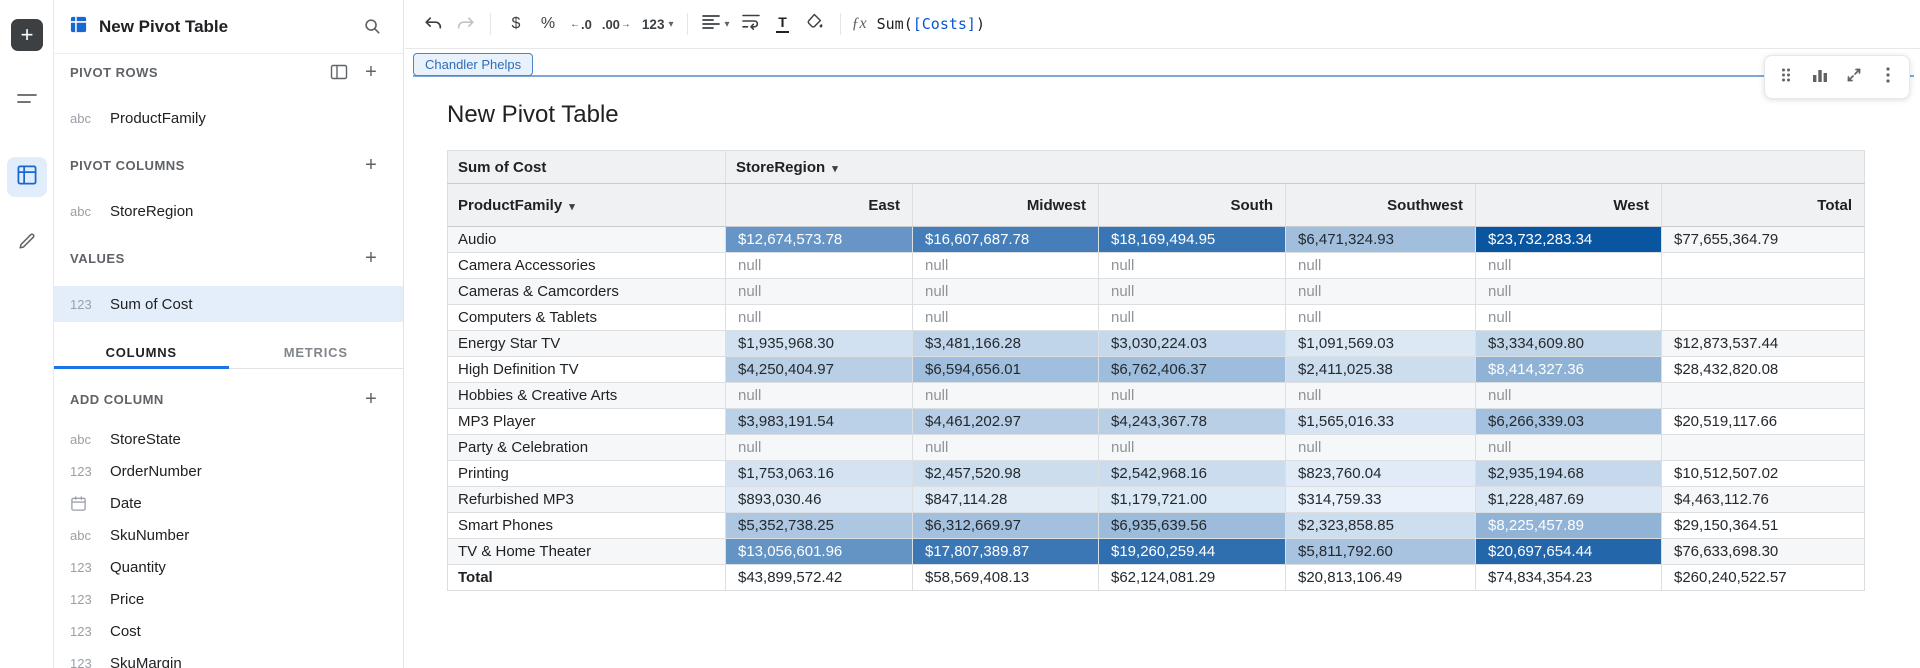  I want to click on chevron-down-icon: ▾, so click(835, 169).